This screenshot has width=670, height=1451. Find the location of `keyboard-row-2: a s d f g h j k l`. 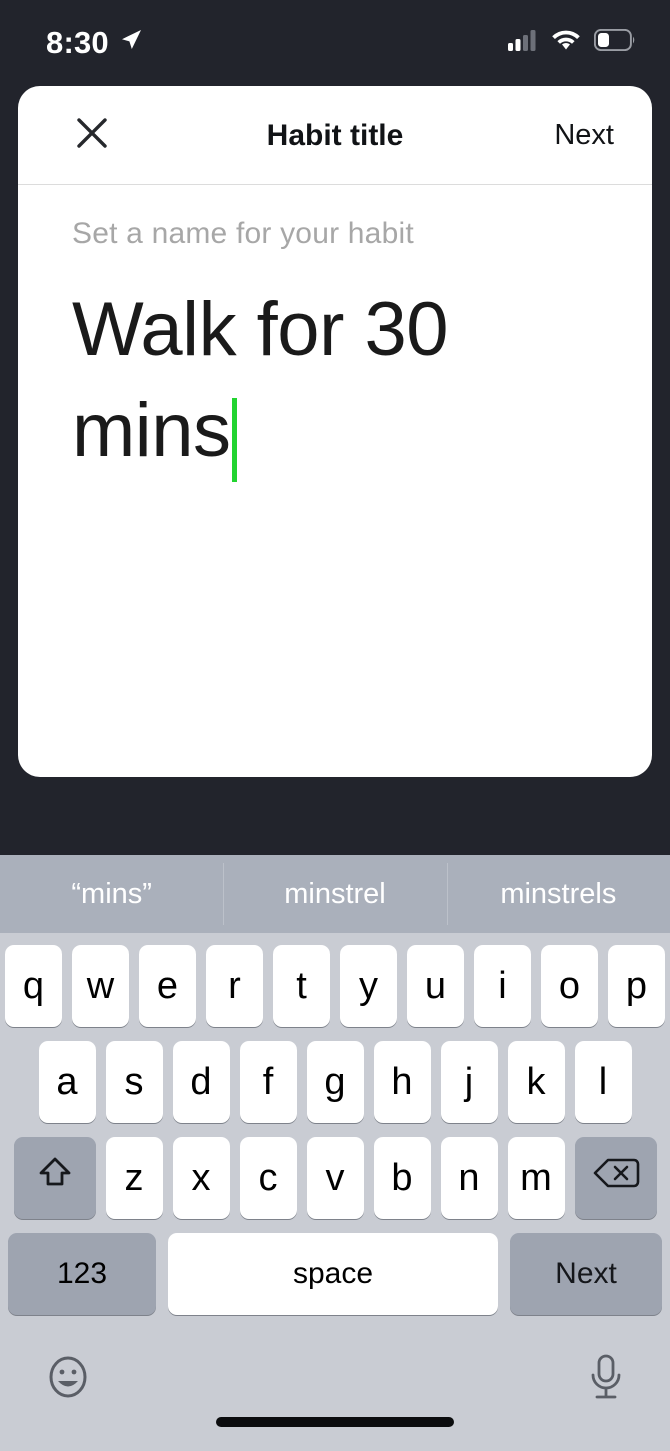

keyboard-row-2: a s d f g h j k l is located at coordinates (335, 1082).